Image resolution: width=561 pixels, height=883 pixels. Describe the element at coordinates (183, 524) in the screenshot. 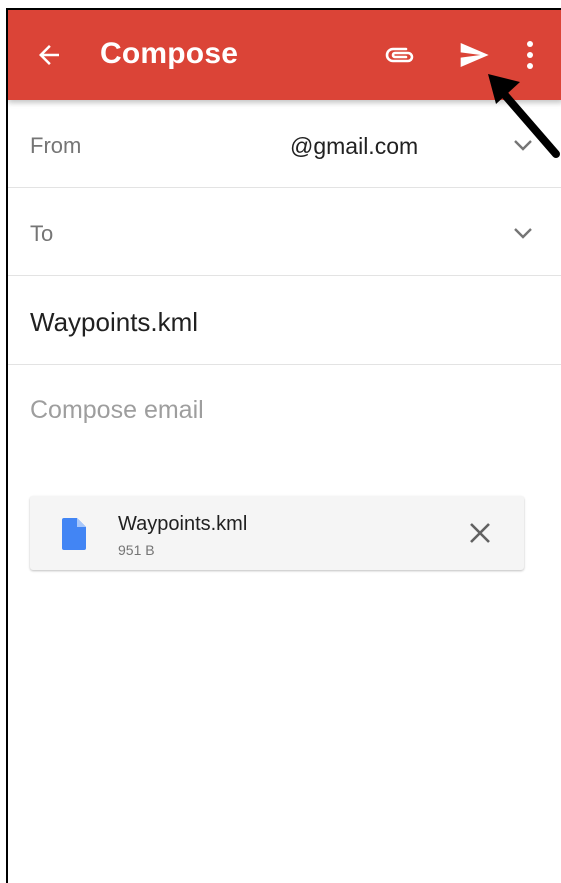

I see `attachment-name: Waypoints.kml` at that location.